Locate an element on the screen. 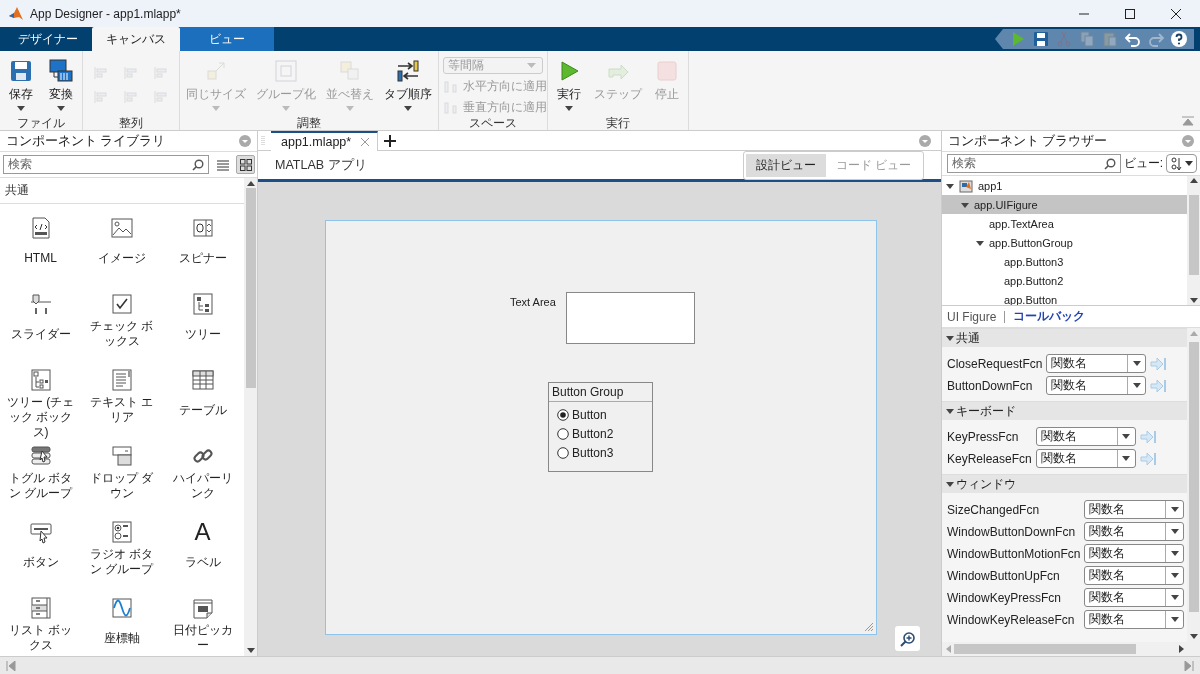 The width and height of the screenshot is (1200, 674). group-label: 調整 is located at coordinates (309, 123).